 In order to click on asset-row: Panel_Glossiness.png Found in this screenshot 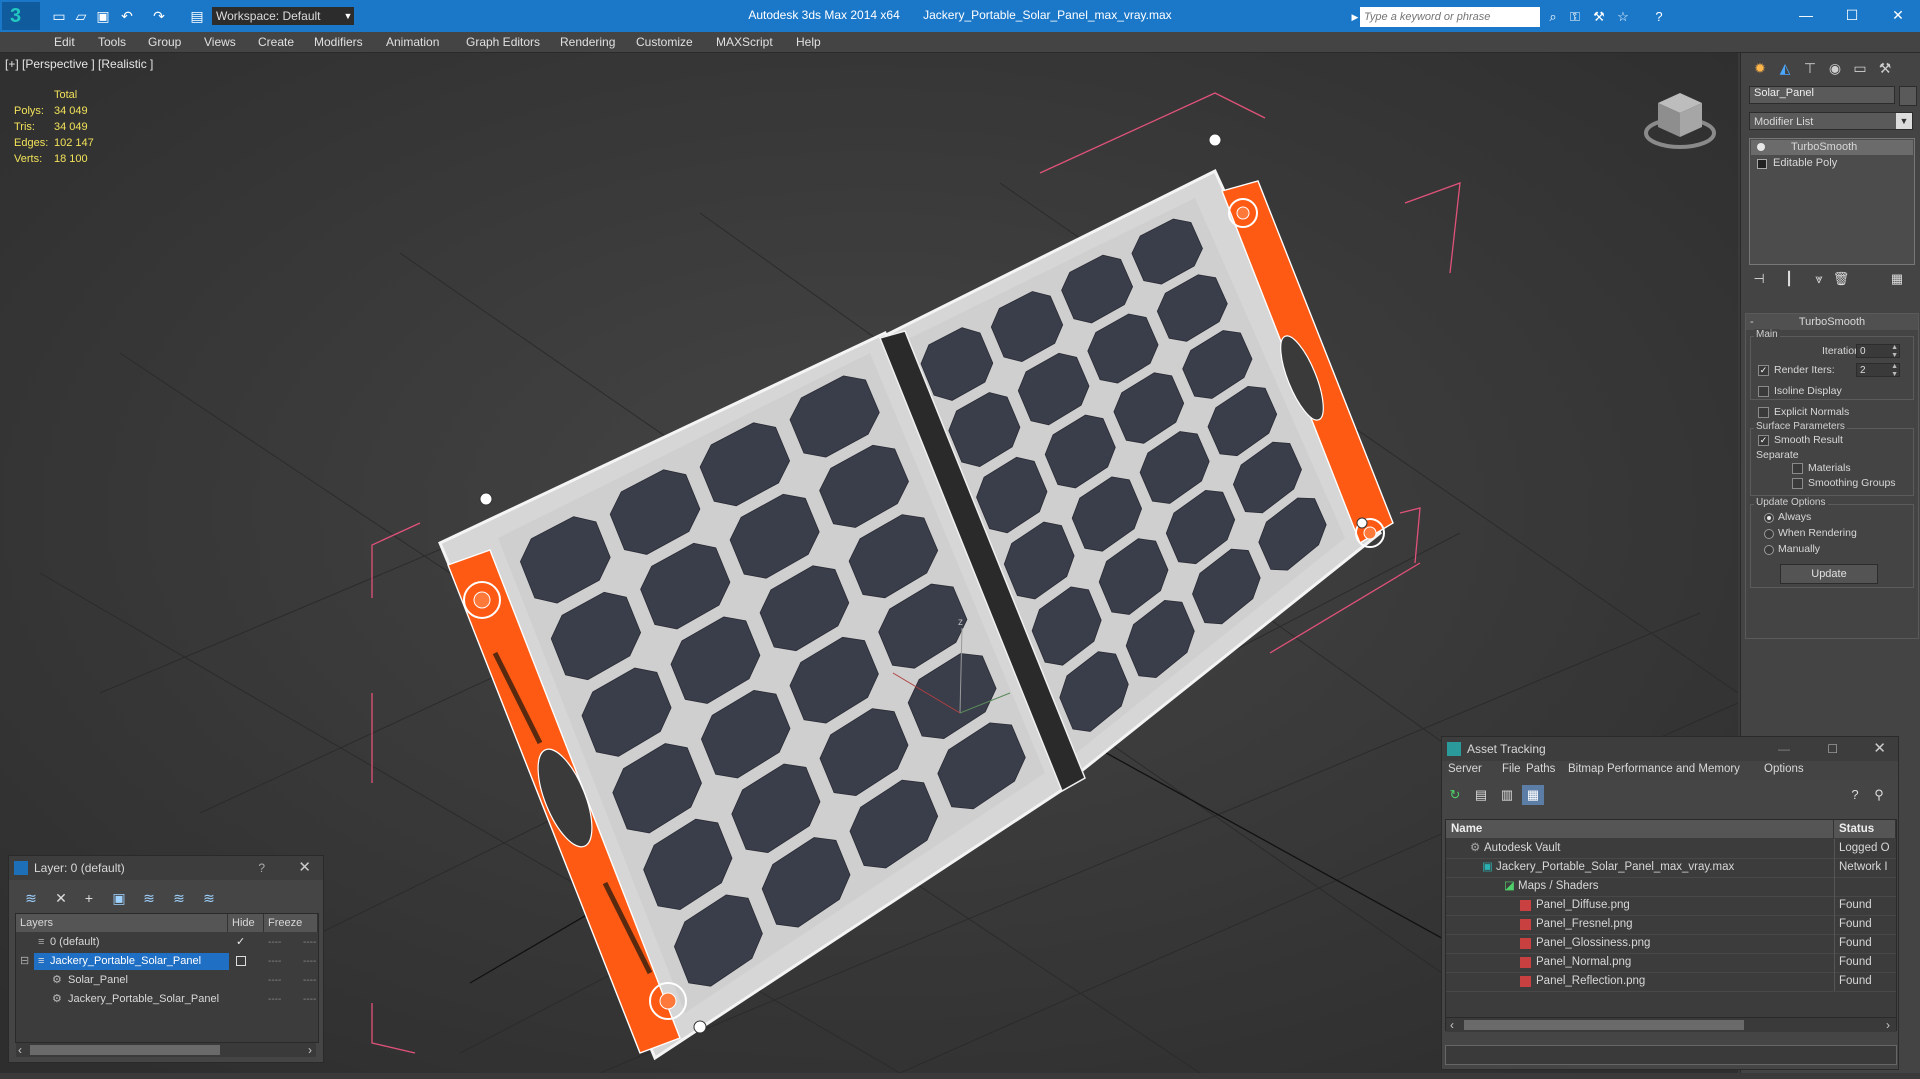, I will do `click(1671, 944)`.